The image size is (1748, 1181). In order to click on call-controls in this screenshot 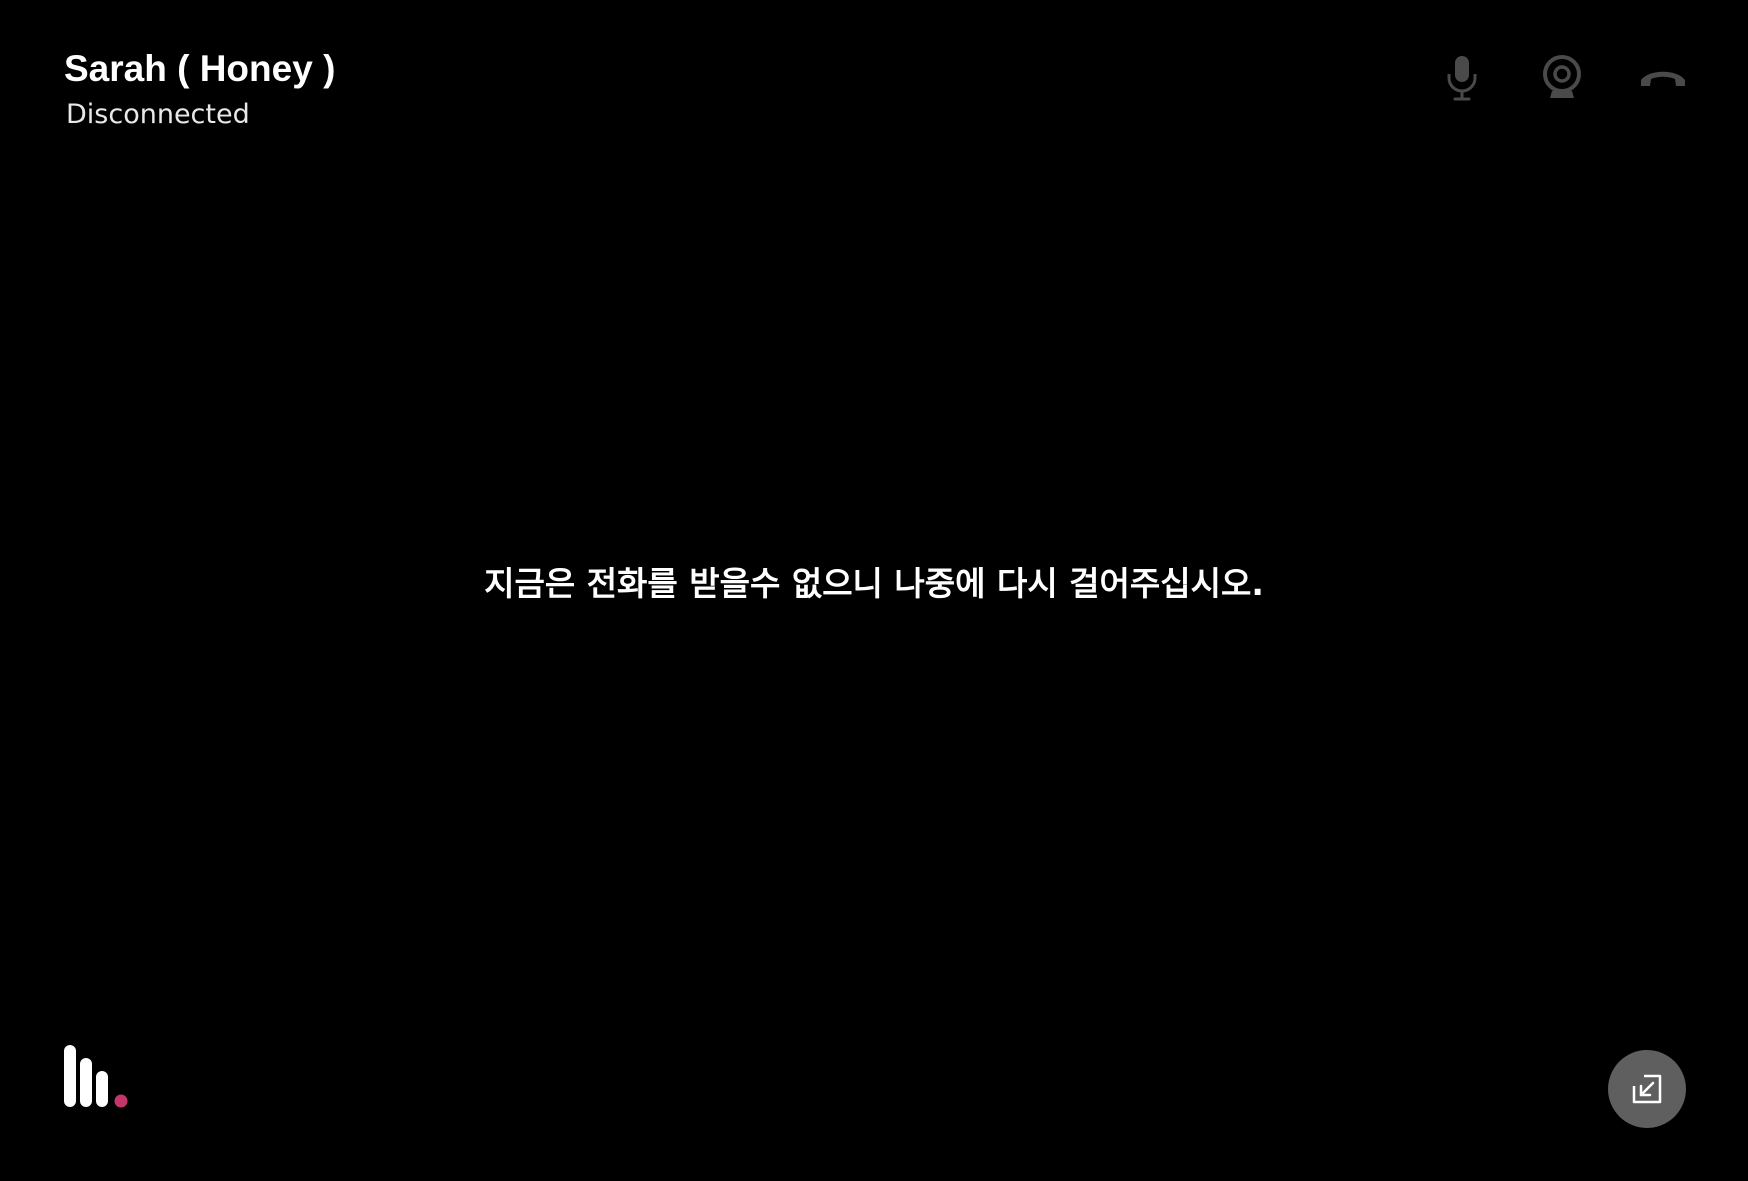, I will do `click(1565, 78)`.